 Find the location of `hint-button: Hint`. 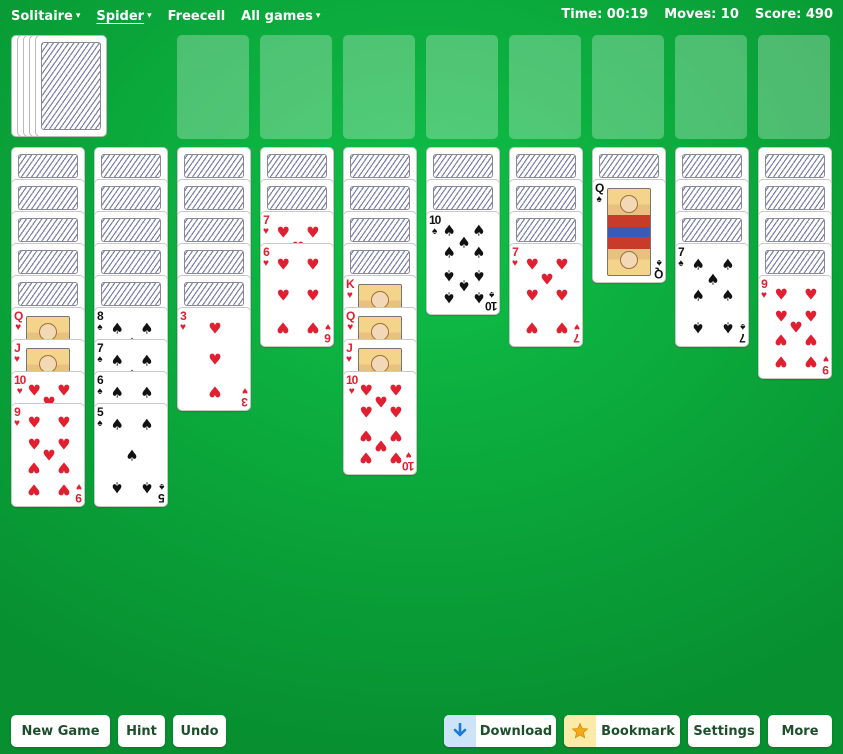

hint-button: Hint is located at coordinates (141, 731).